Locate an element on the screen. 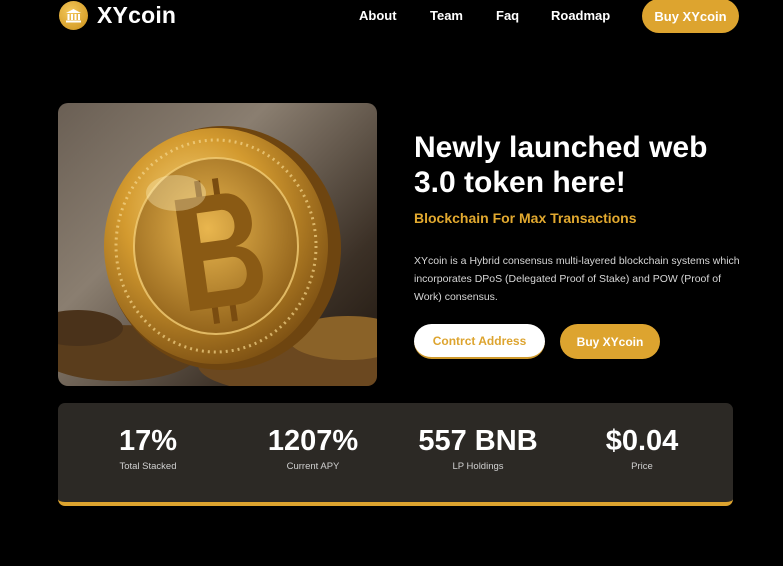 The image size is (783, 566). logo-coin-icon is located at coordinates (73, 15).